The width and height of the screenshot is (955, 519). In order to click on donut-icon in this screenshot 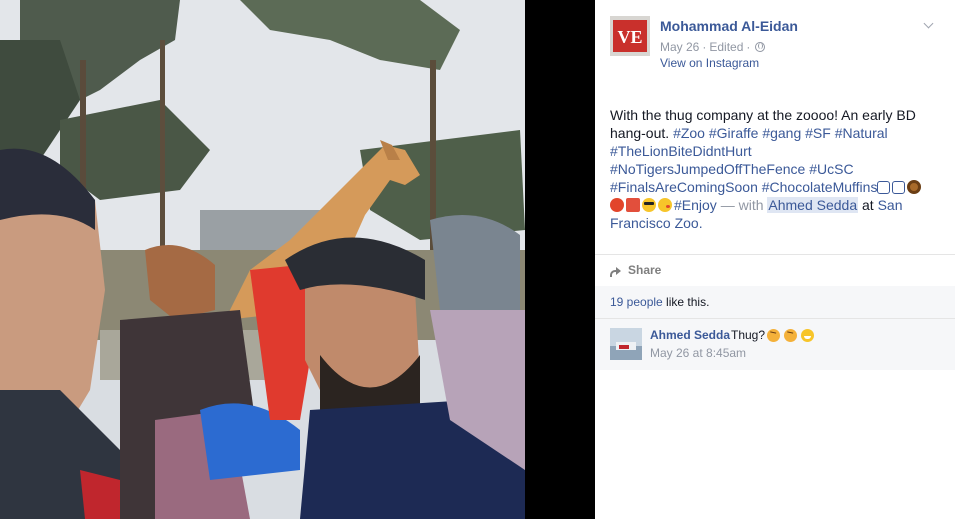, I will do `click(914, 187)`.